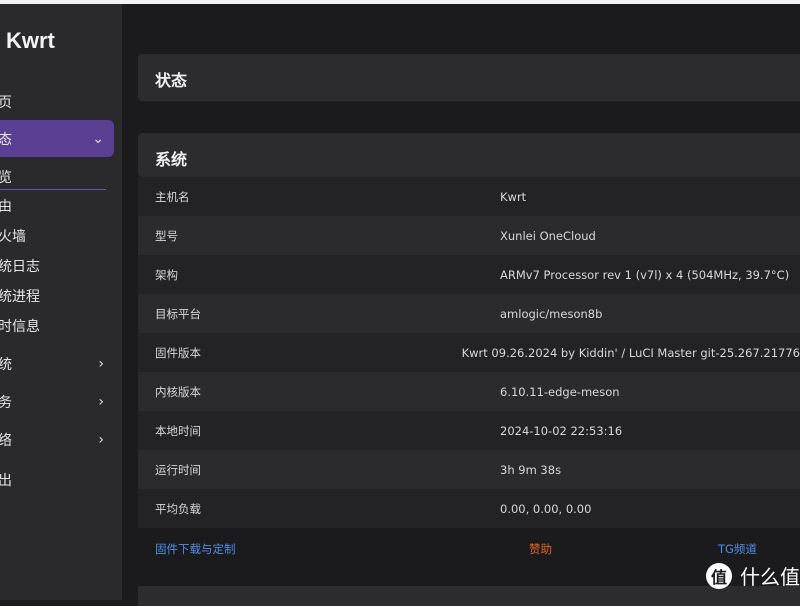 The height and width of the screenshot is (606, 800). I want to click on sidebar-item-system: 统 ›, so click(57, 364).